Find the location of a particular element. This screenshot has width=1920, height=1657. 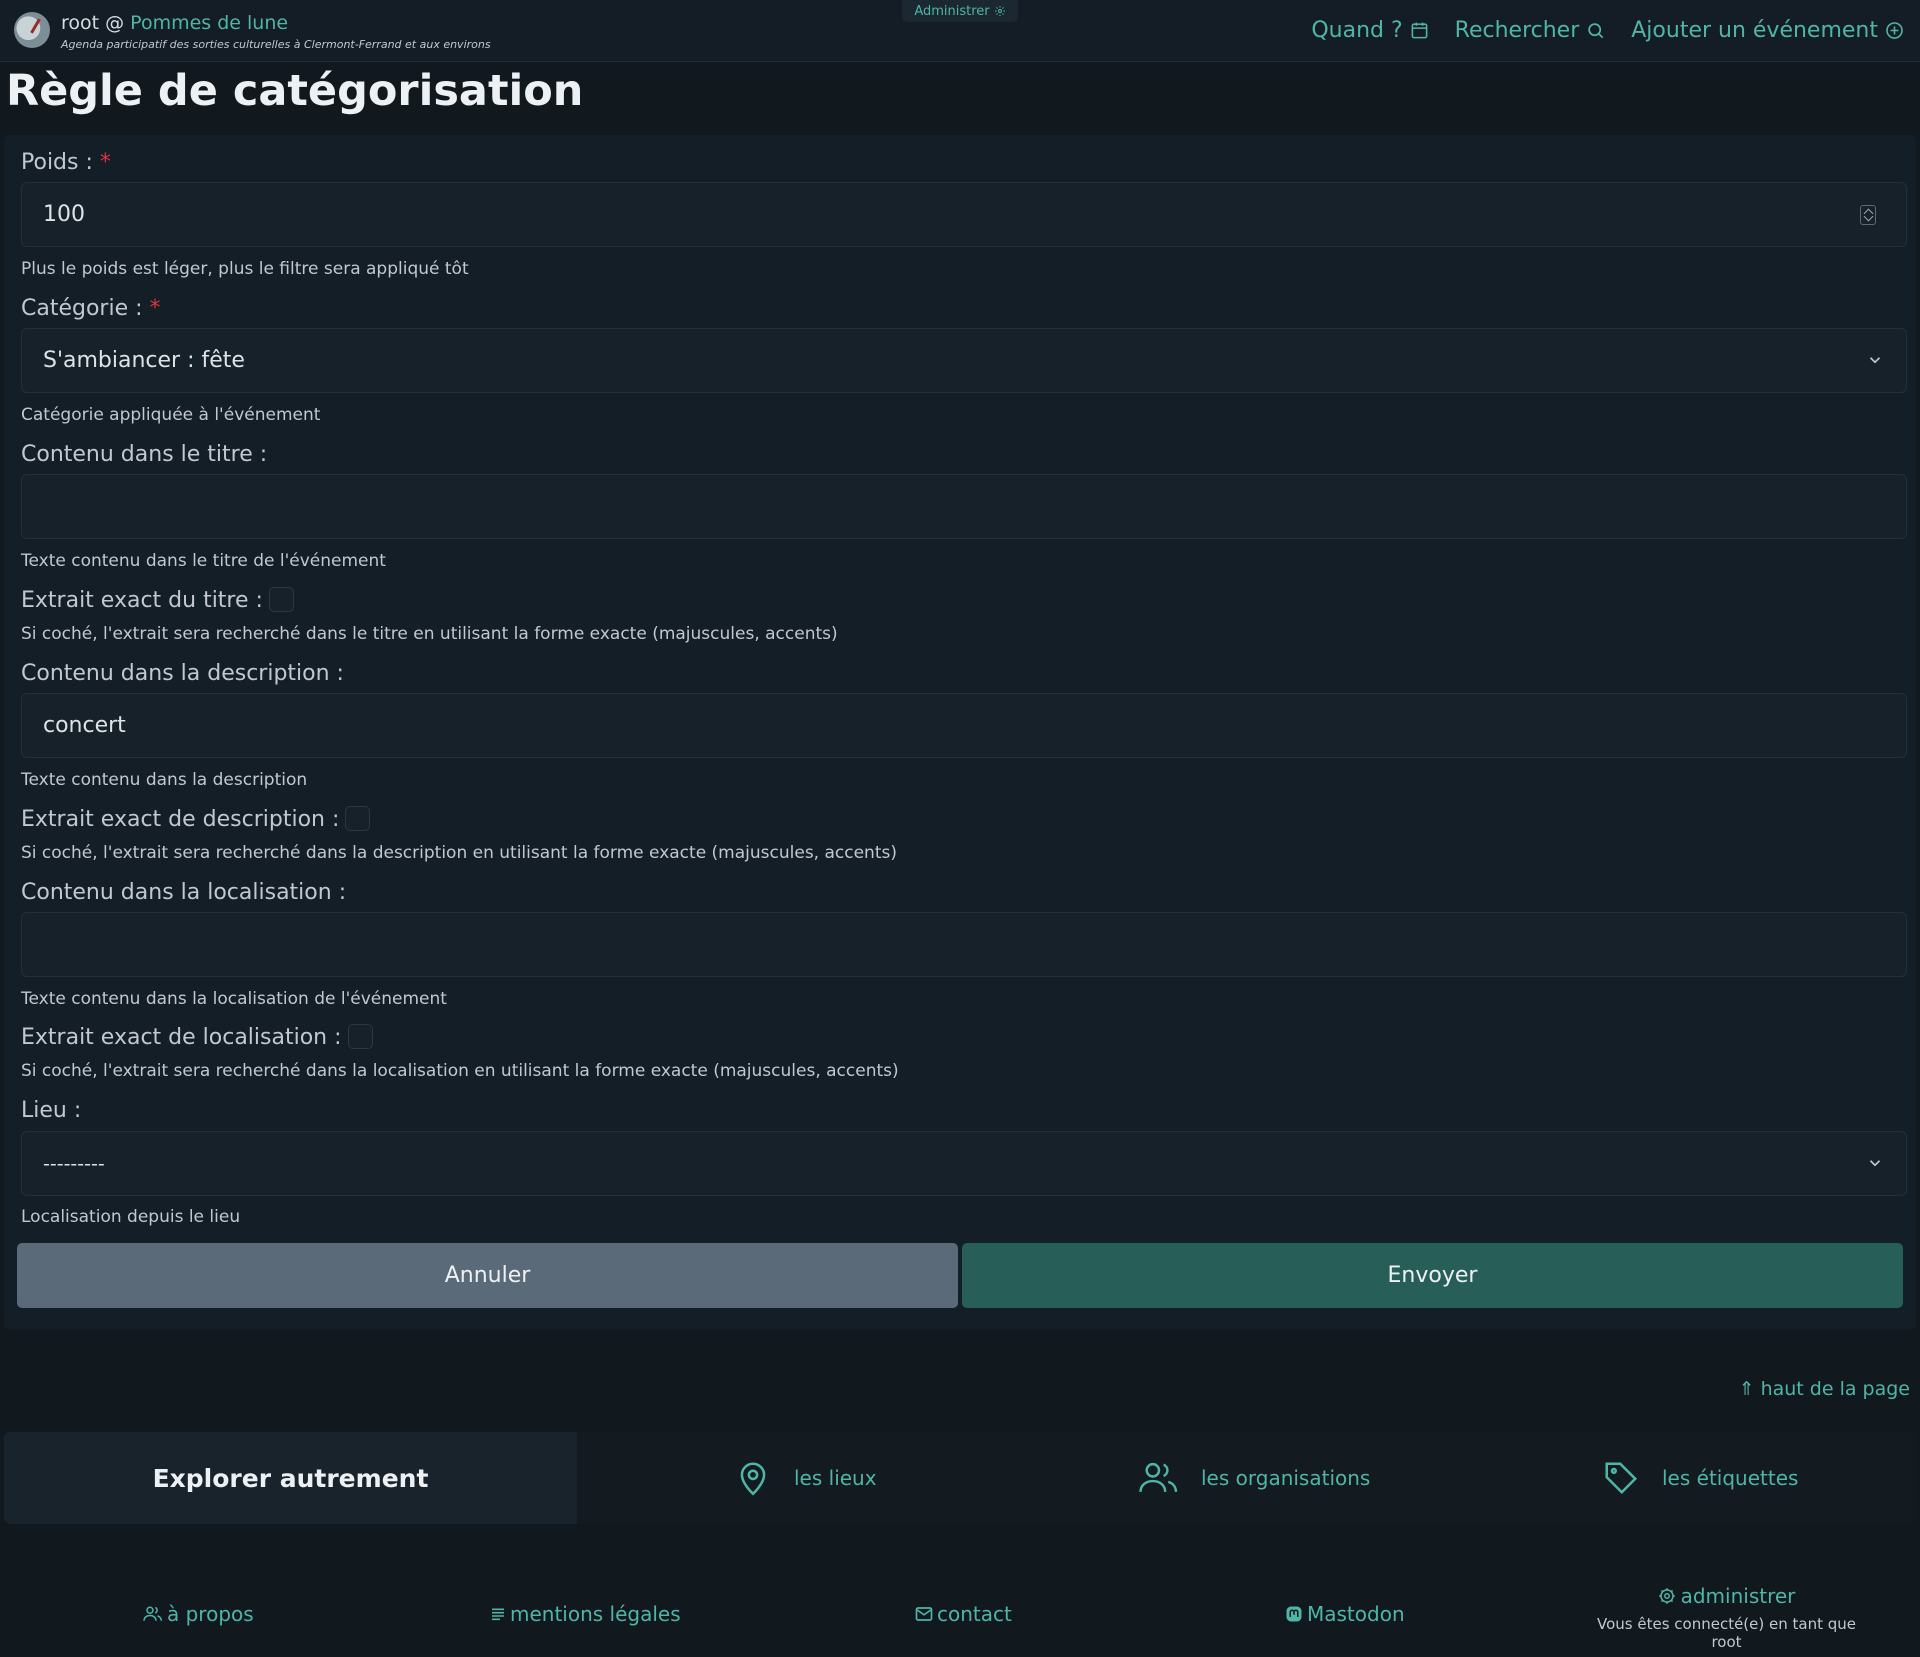

footer-admin-link: administrer is located at coordinates (1727, 1596).